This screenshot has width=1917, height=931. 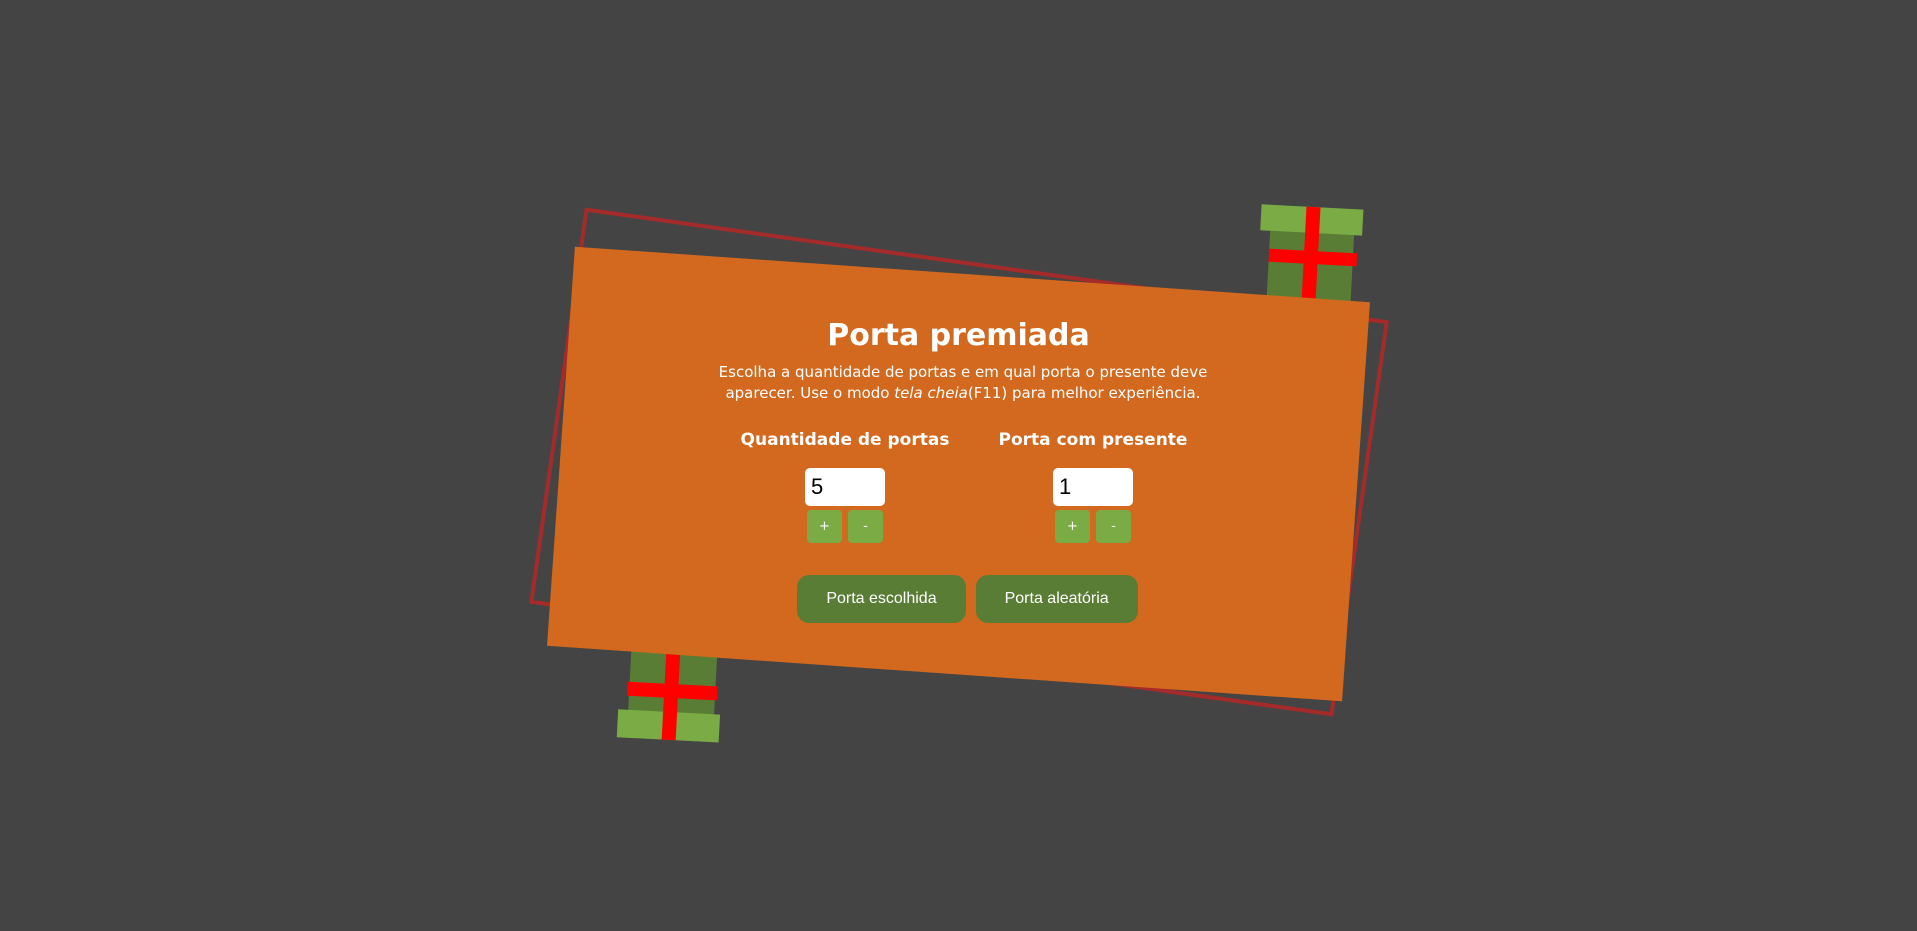 I want to click on action-buttons: Porta escolhida Porta aleatória, so click(x=958, y=599).